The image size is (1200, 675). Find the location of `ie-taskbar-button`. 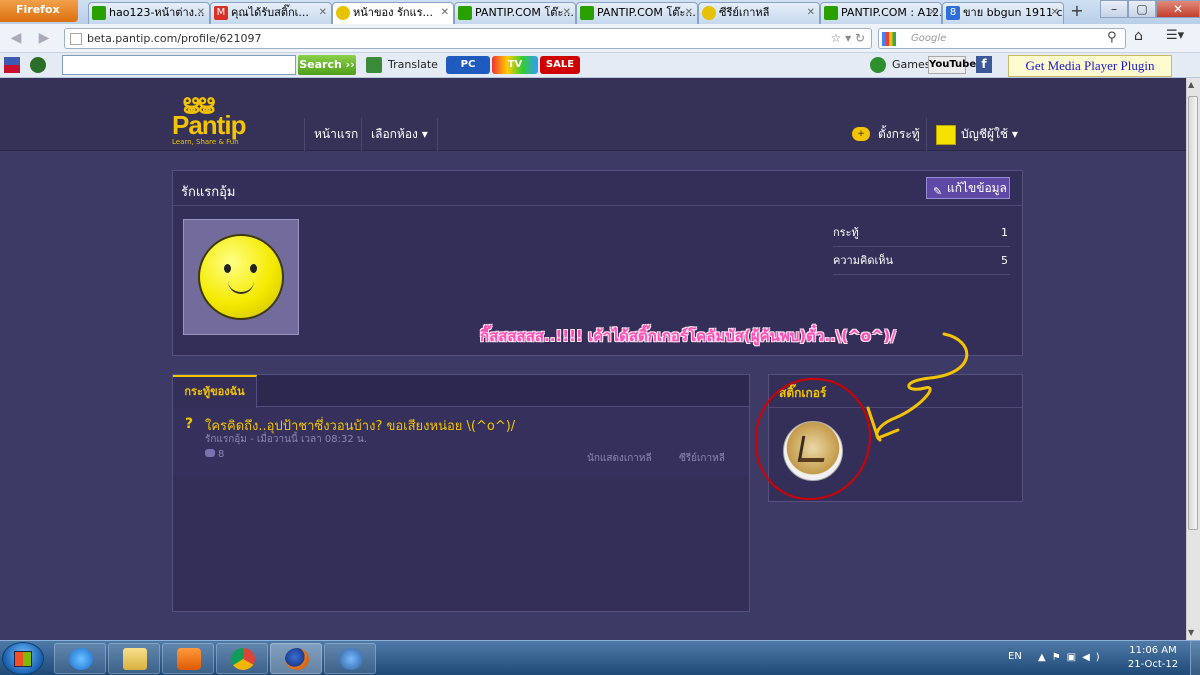

ie-taskbar-button is located at coordinates (80, 658).